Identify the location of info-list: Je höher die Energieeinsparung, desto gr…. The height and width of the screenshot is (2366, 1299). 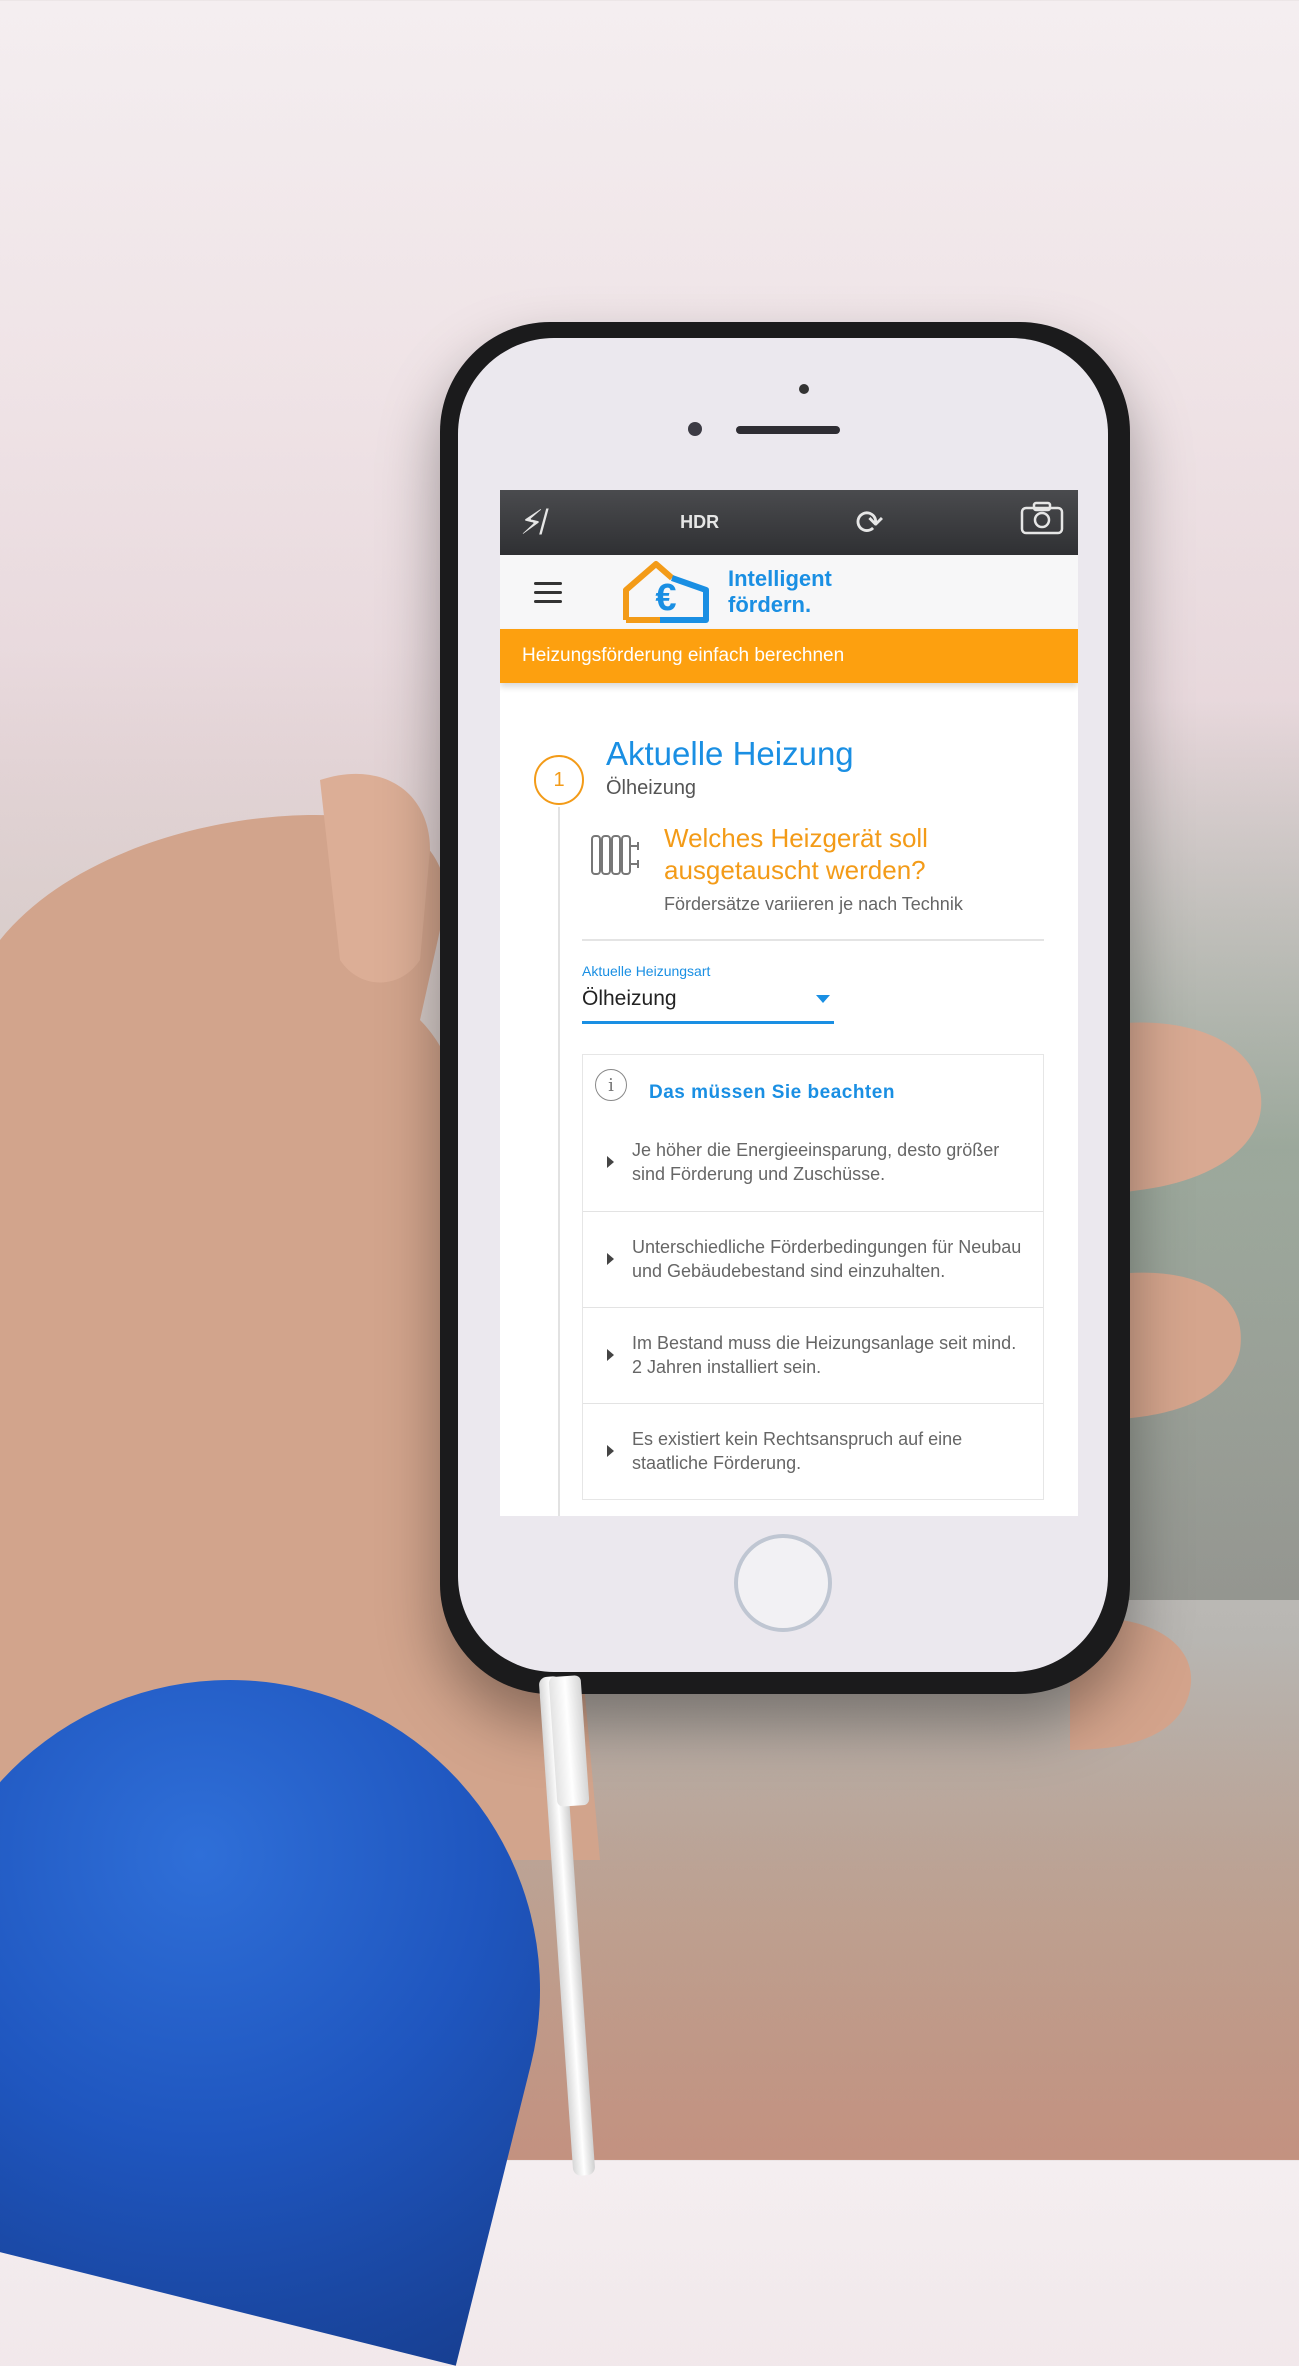
(813, 1307).